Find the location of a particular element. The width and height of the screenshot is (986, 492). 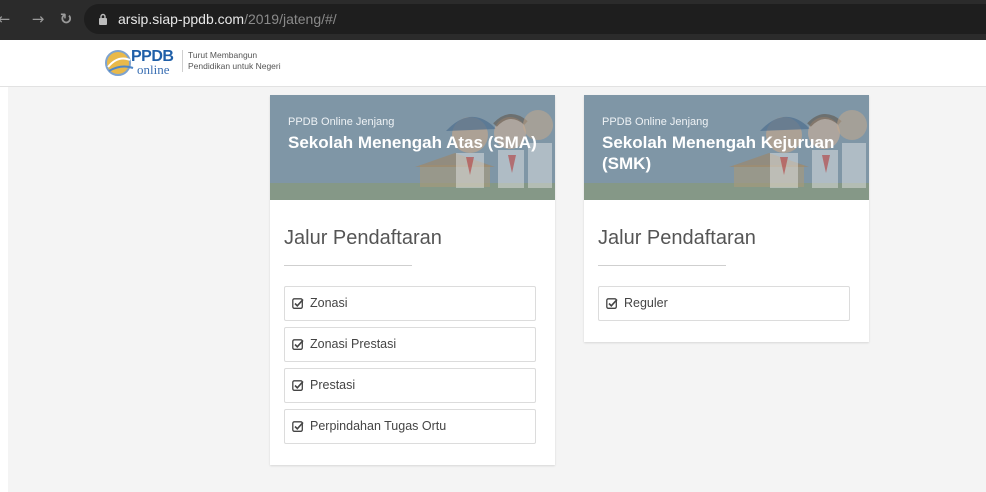

tagline: Turut Membangun Pendidikan untuk Negeri is located at coordinates (231, 61).